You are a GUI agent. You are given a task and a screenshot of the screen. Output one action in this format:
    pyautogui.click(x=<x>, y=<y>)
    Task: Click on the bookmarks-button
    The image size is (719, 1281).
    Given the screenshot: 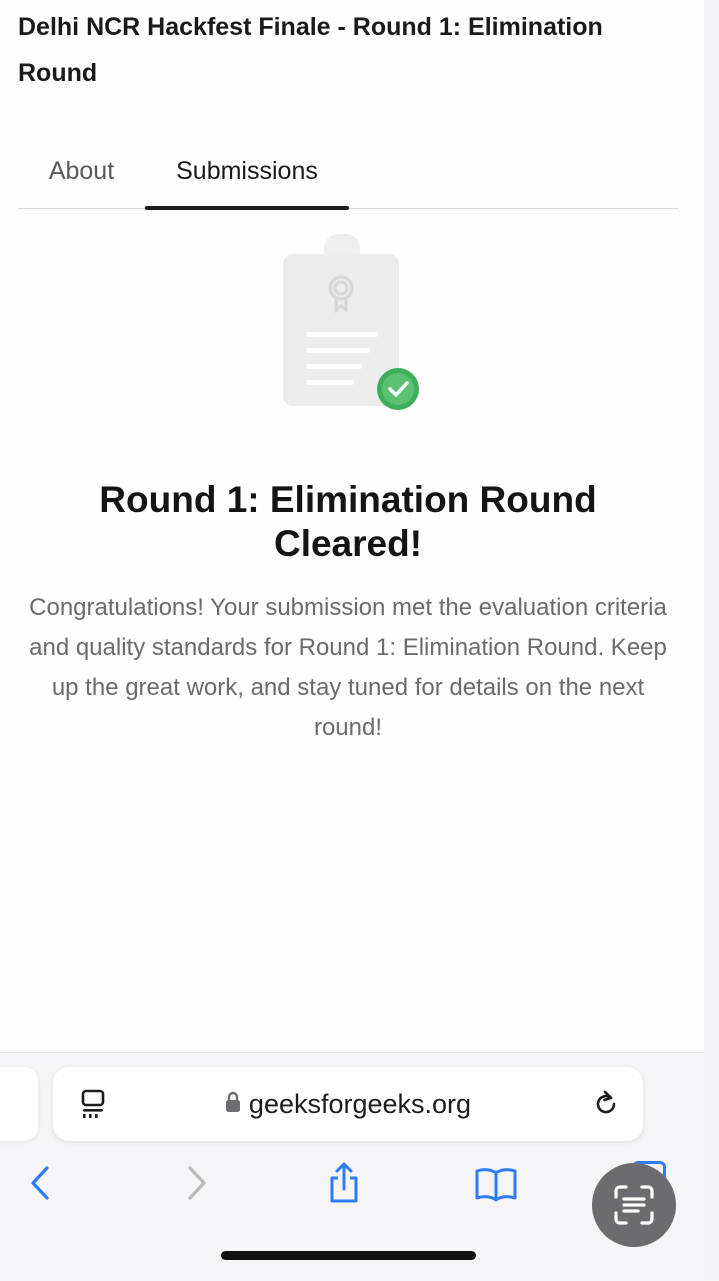 What is the action you would take?
    pyautogui.click(x=496, y=1183)
    